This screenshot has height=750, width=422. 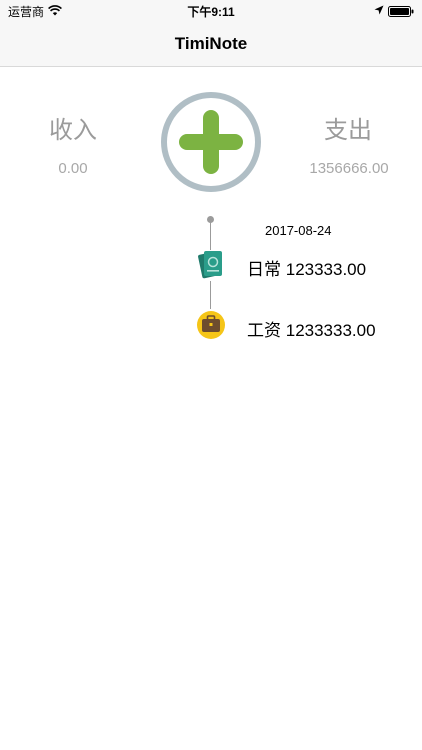 I want to click on status-bar: 运营商 下午9:11, so click(x=211, y=11).